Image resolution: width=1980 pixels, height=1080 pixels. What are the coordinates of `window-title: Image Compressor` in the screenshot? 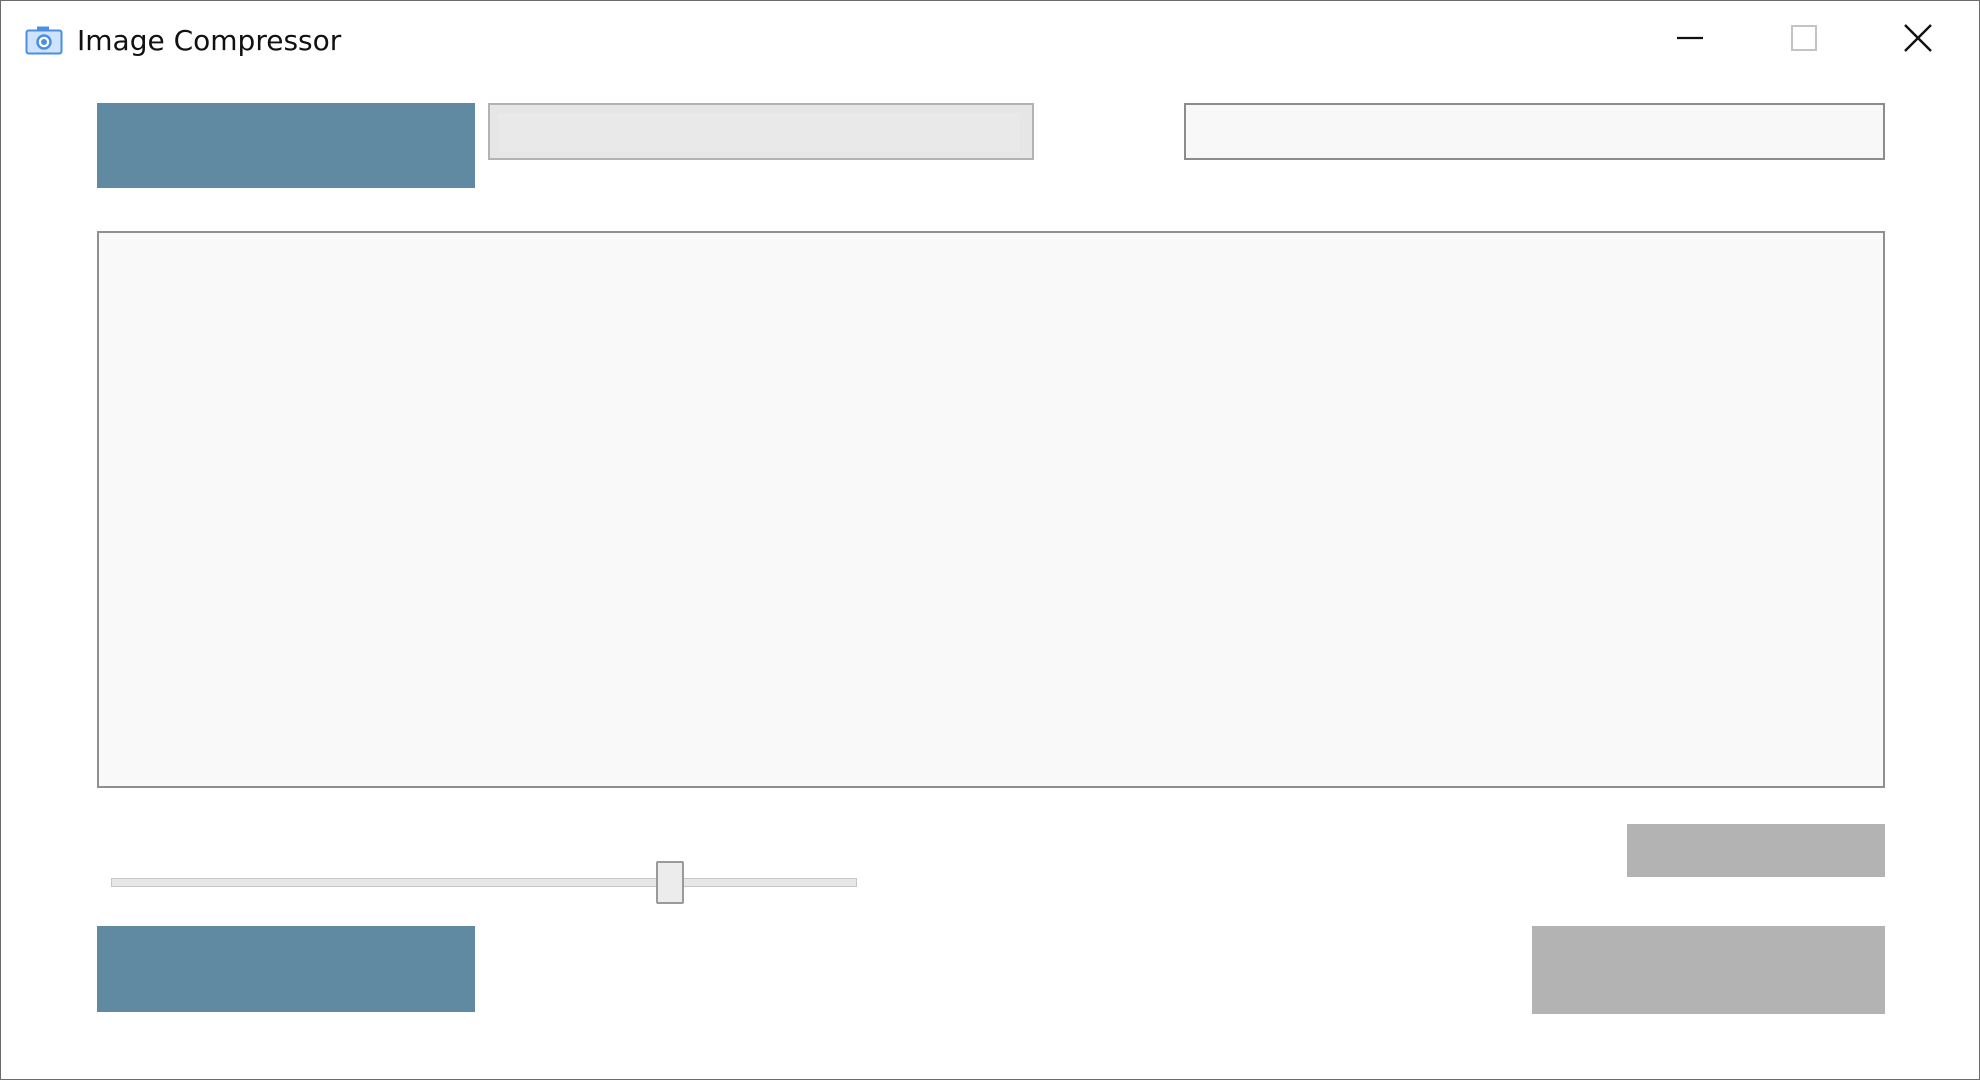 It's located at (209, 40).